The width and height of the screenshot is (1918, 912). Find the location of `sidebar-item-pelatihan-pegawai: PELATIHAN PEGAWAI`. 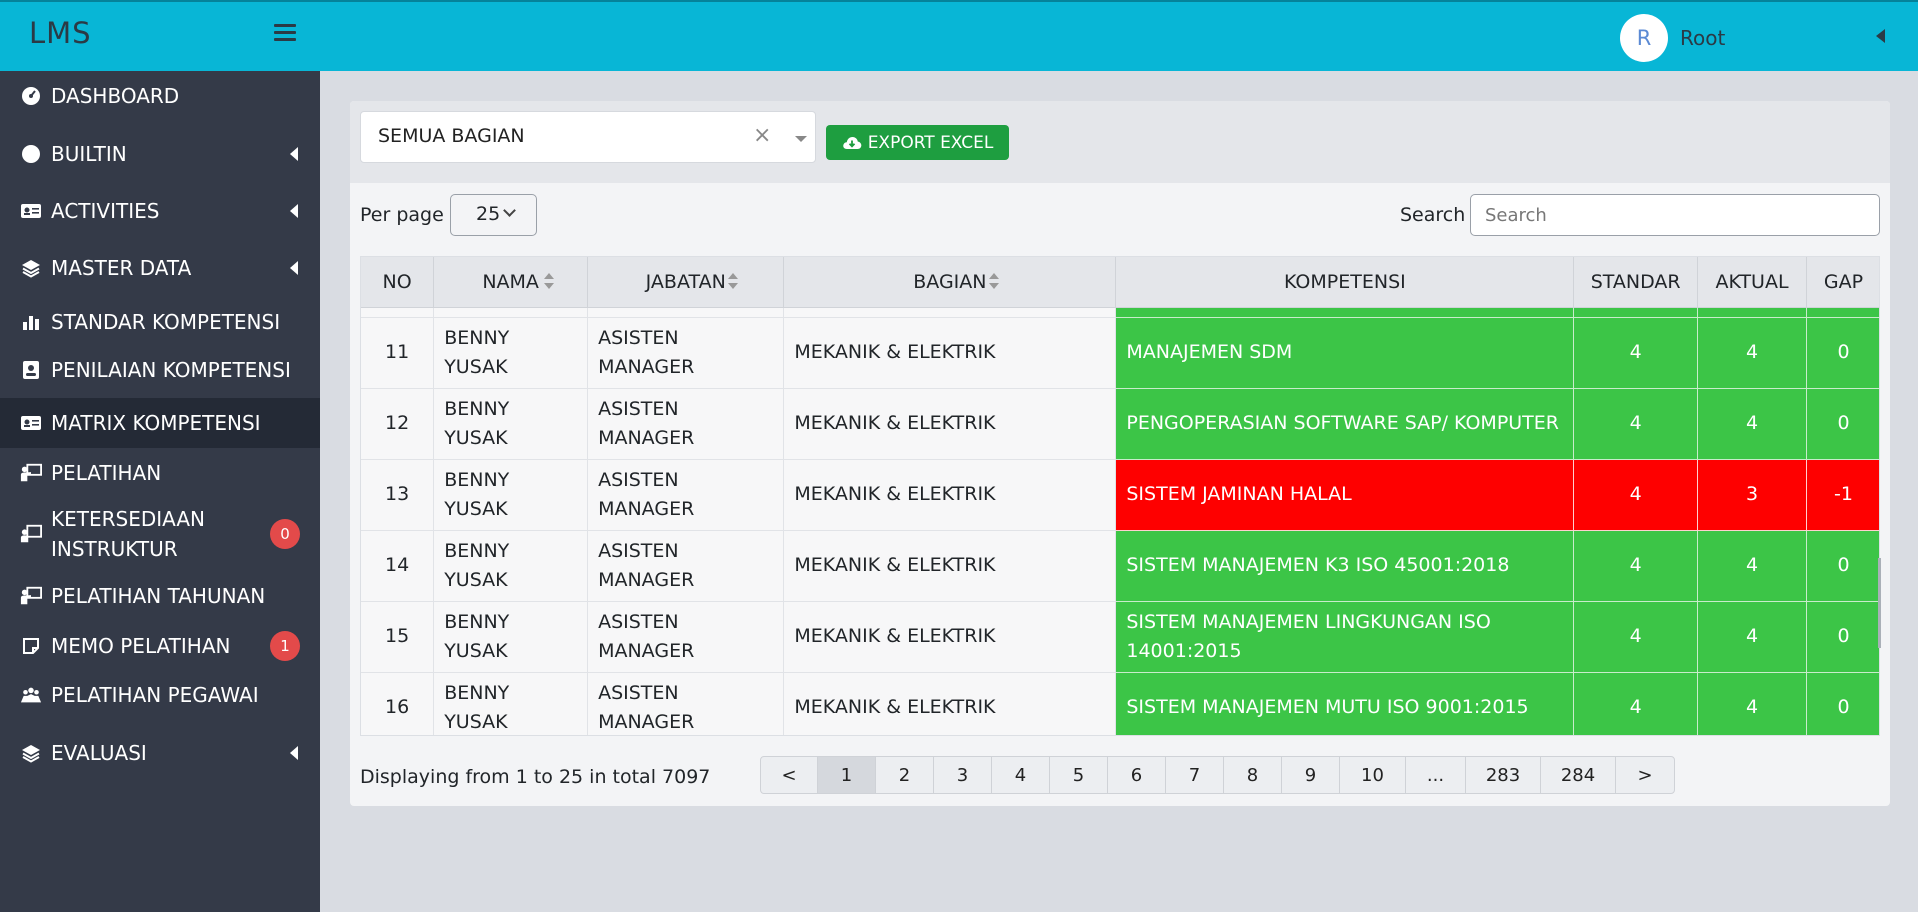

sidebar-item-pelatihan-pegawai: PELATIHAN PEGAWAI is located at coordinates (160, 695).